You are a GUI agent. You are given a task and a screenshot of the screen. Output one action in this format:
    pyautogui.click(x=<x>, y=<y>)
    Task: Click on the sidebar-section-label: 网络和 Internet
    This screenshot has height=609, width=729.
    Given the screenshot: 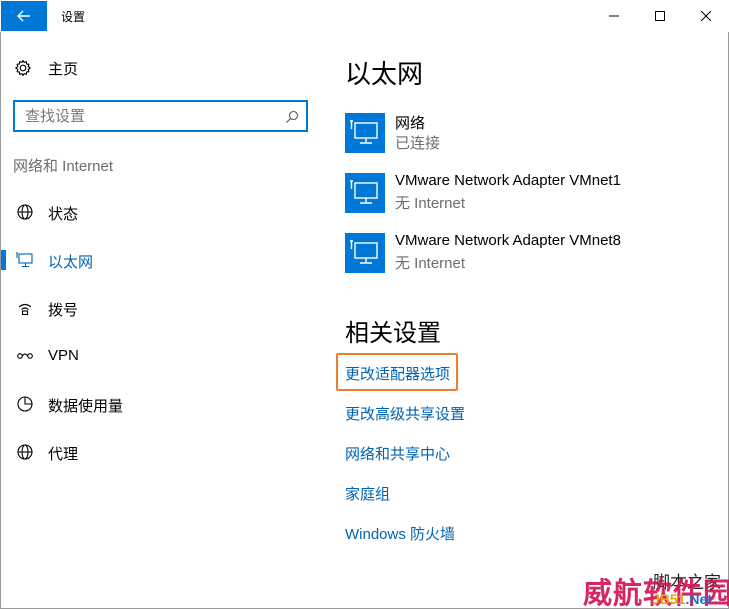 What is the action you would take?
    pyautogui.click(x=63, y=166)
    